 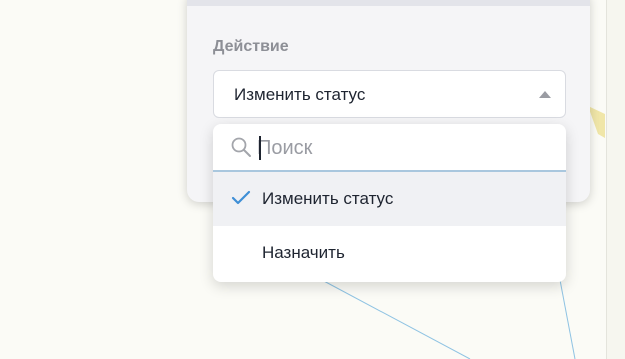 What do you see at coordinates (303, 252) in the screenshot?
I see `option-label: Назначить` at bounding box center [303, 252].